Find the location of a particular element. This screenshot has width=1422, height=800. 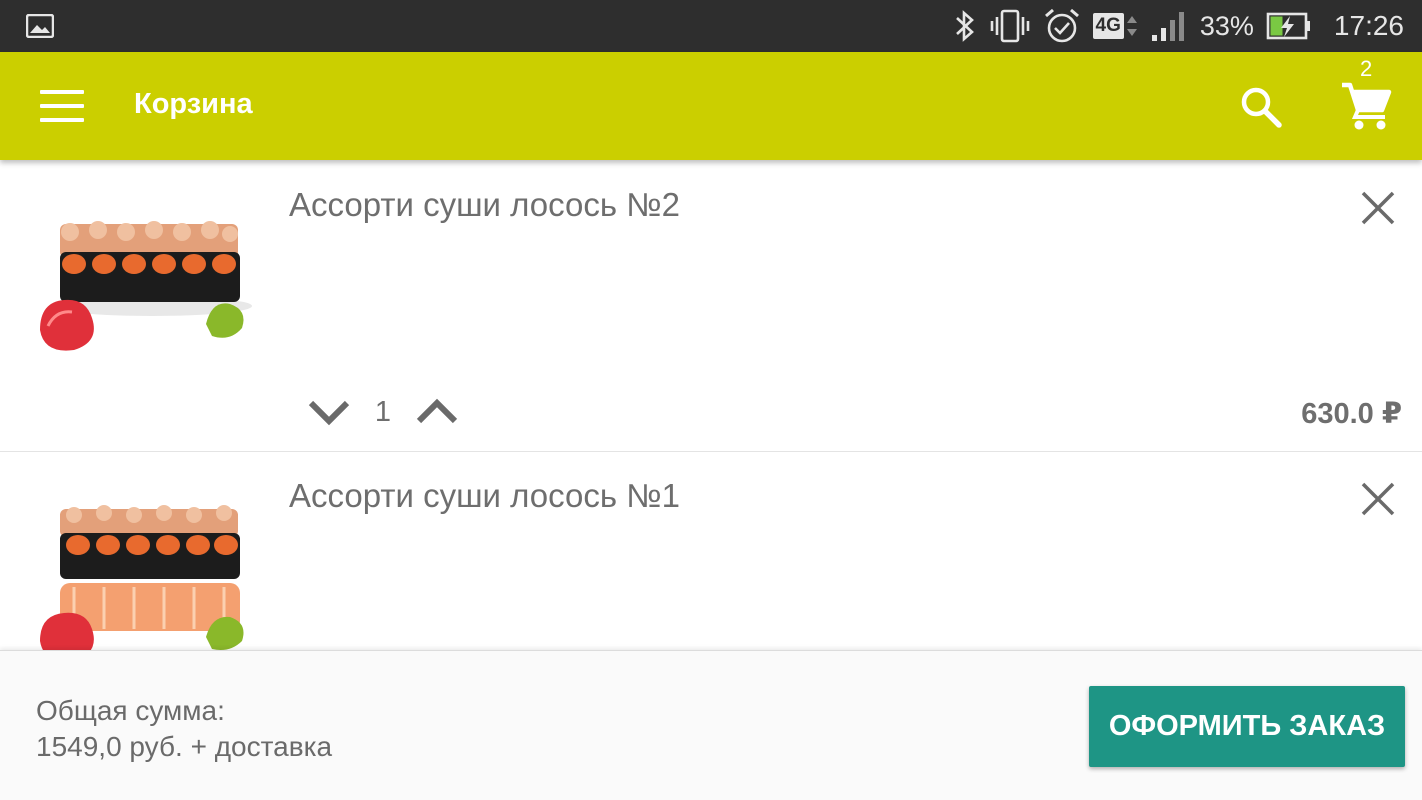

quantity-stepper: 1 is located at coordinates (383, 412).